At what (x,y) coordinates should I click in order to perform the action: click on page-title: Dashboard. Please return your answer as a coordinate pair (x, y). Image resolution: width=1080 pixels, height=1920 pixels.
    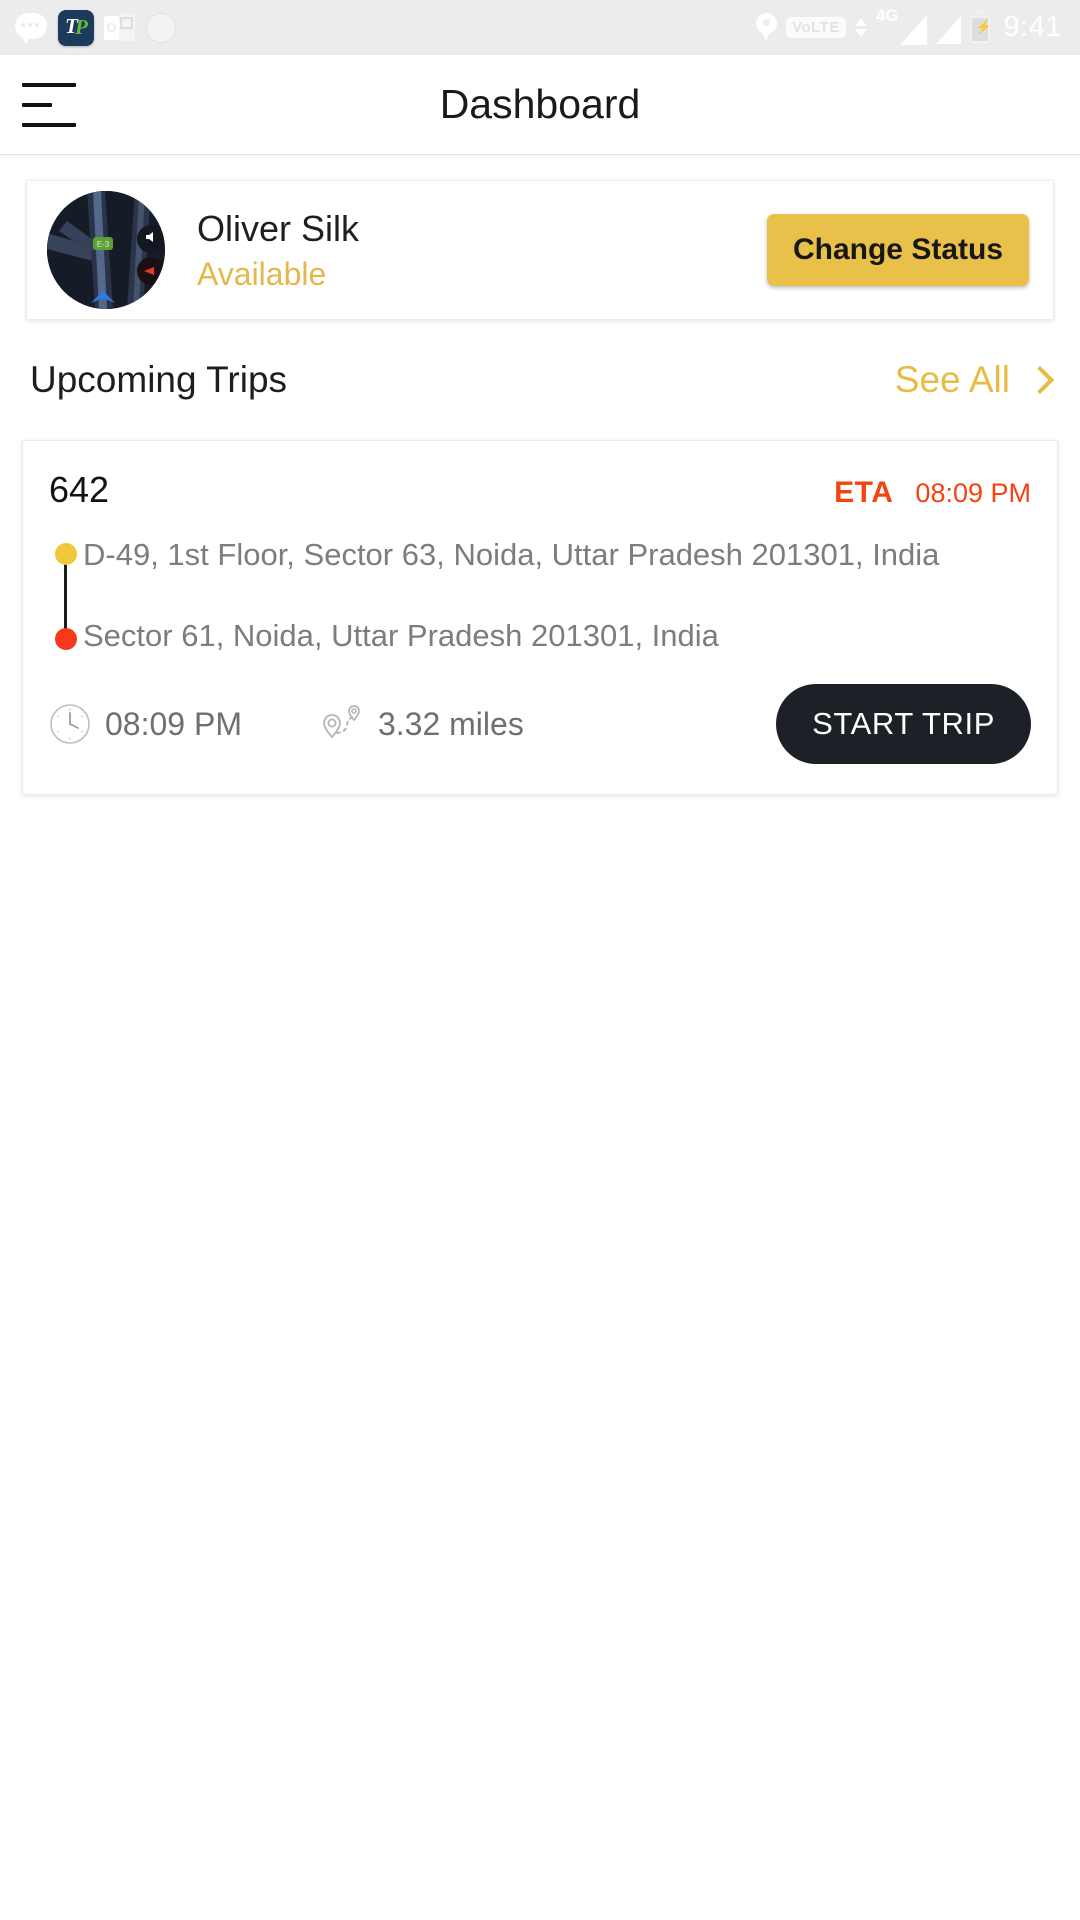
    Looking at the image, I should click on (540, 104).